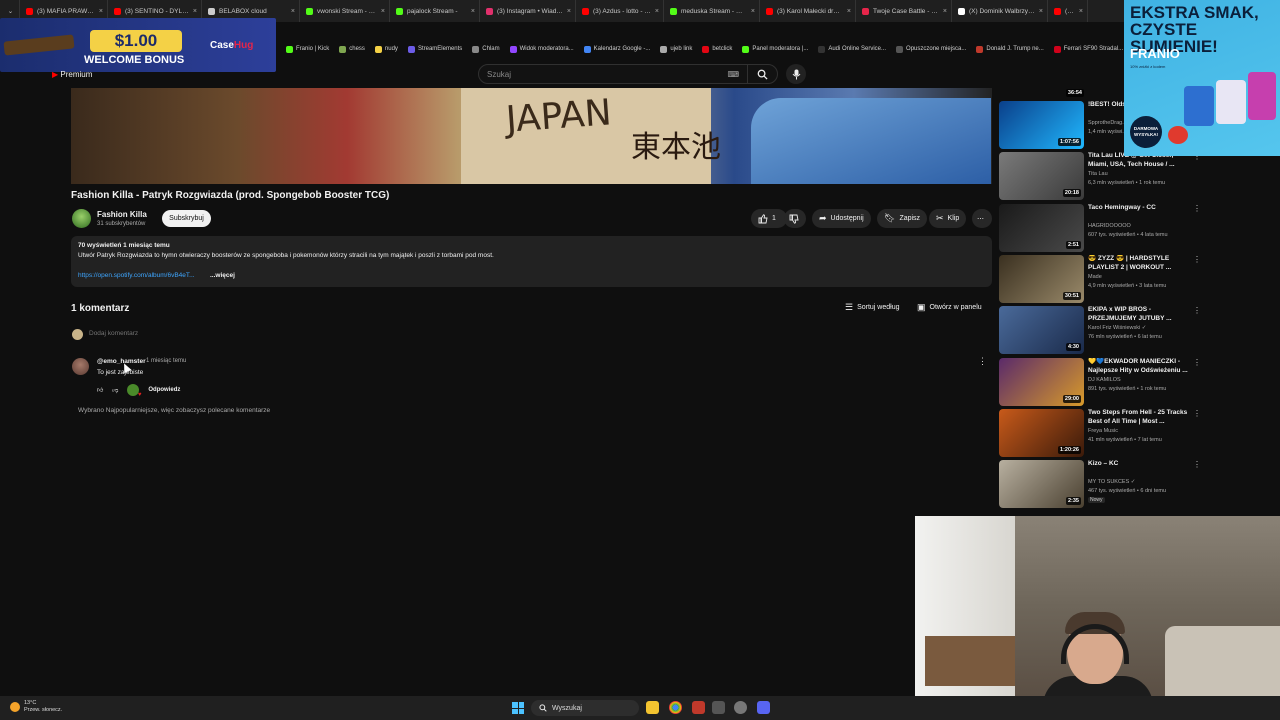 The width and height of the screenshot is (1280, 720). I want to click on bookmark-item: nudy, so click(386, 49).